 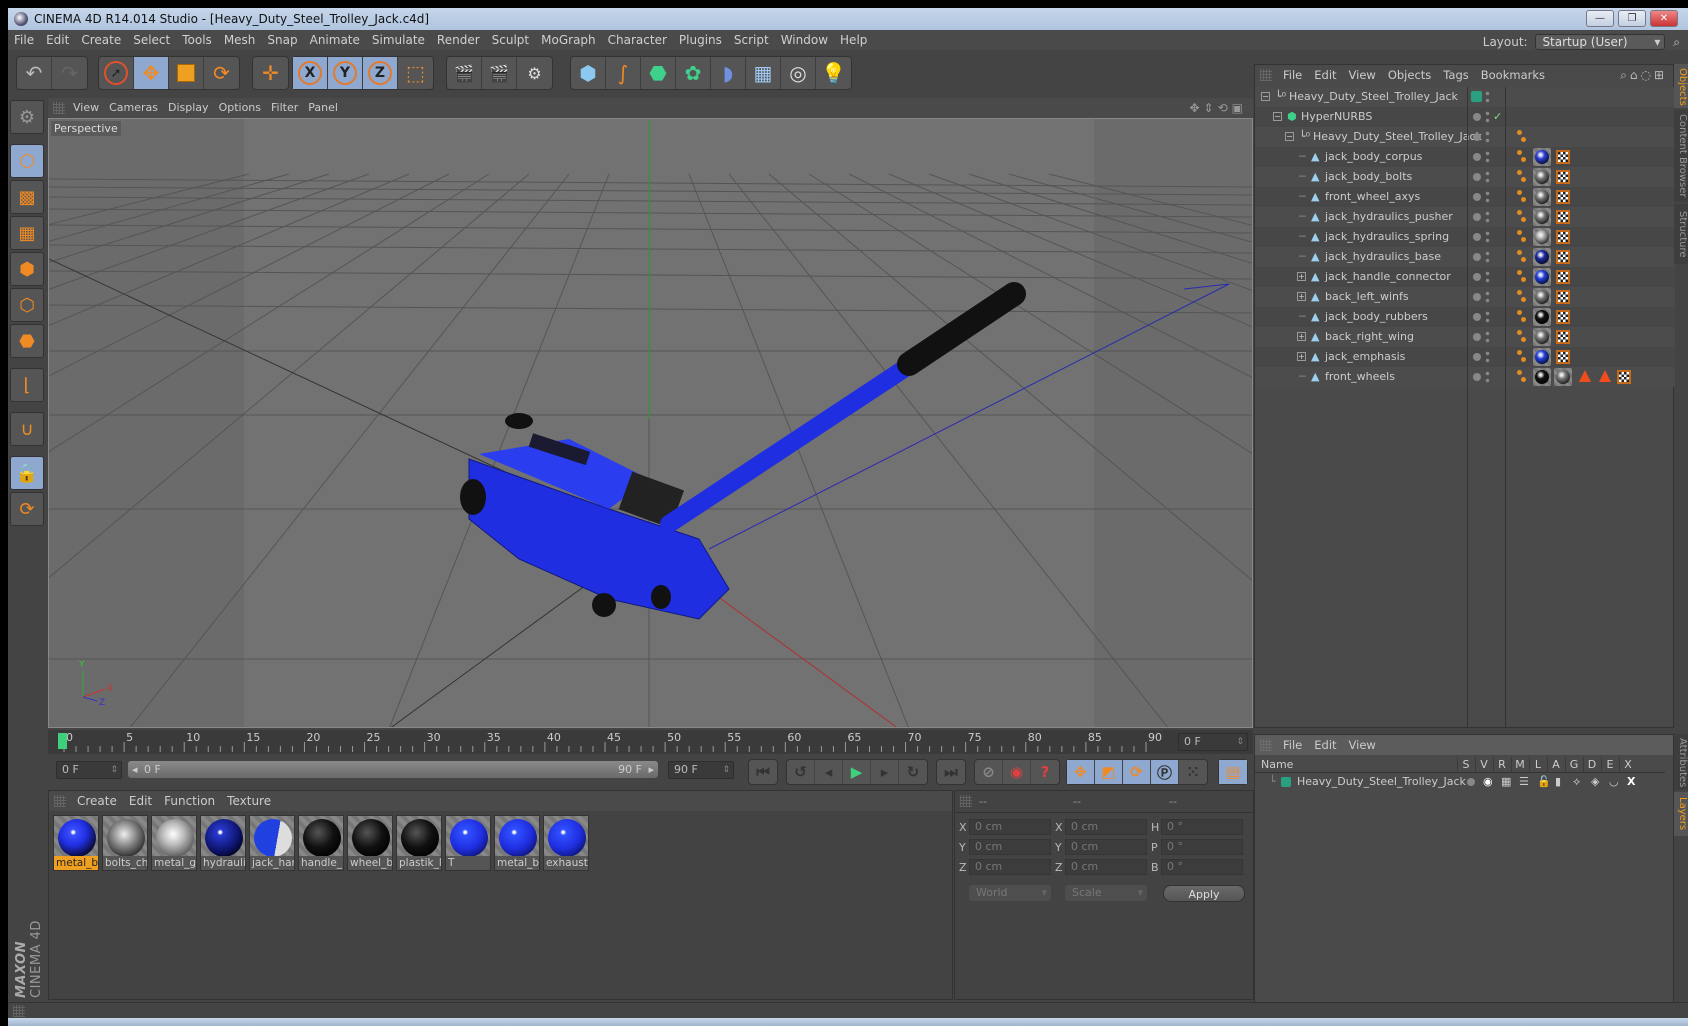 What do you see at coordinates (1576, 782) in the screenshot?
I see `layer-generators-icon: ⟡` at bounding box center [1576, 782].